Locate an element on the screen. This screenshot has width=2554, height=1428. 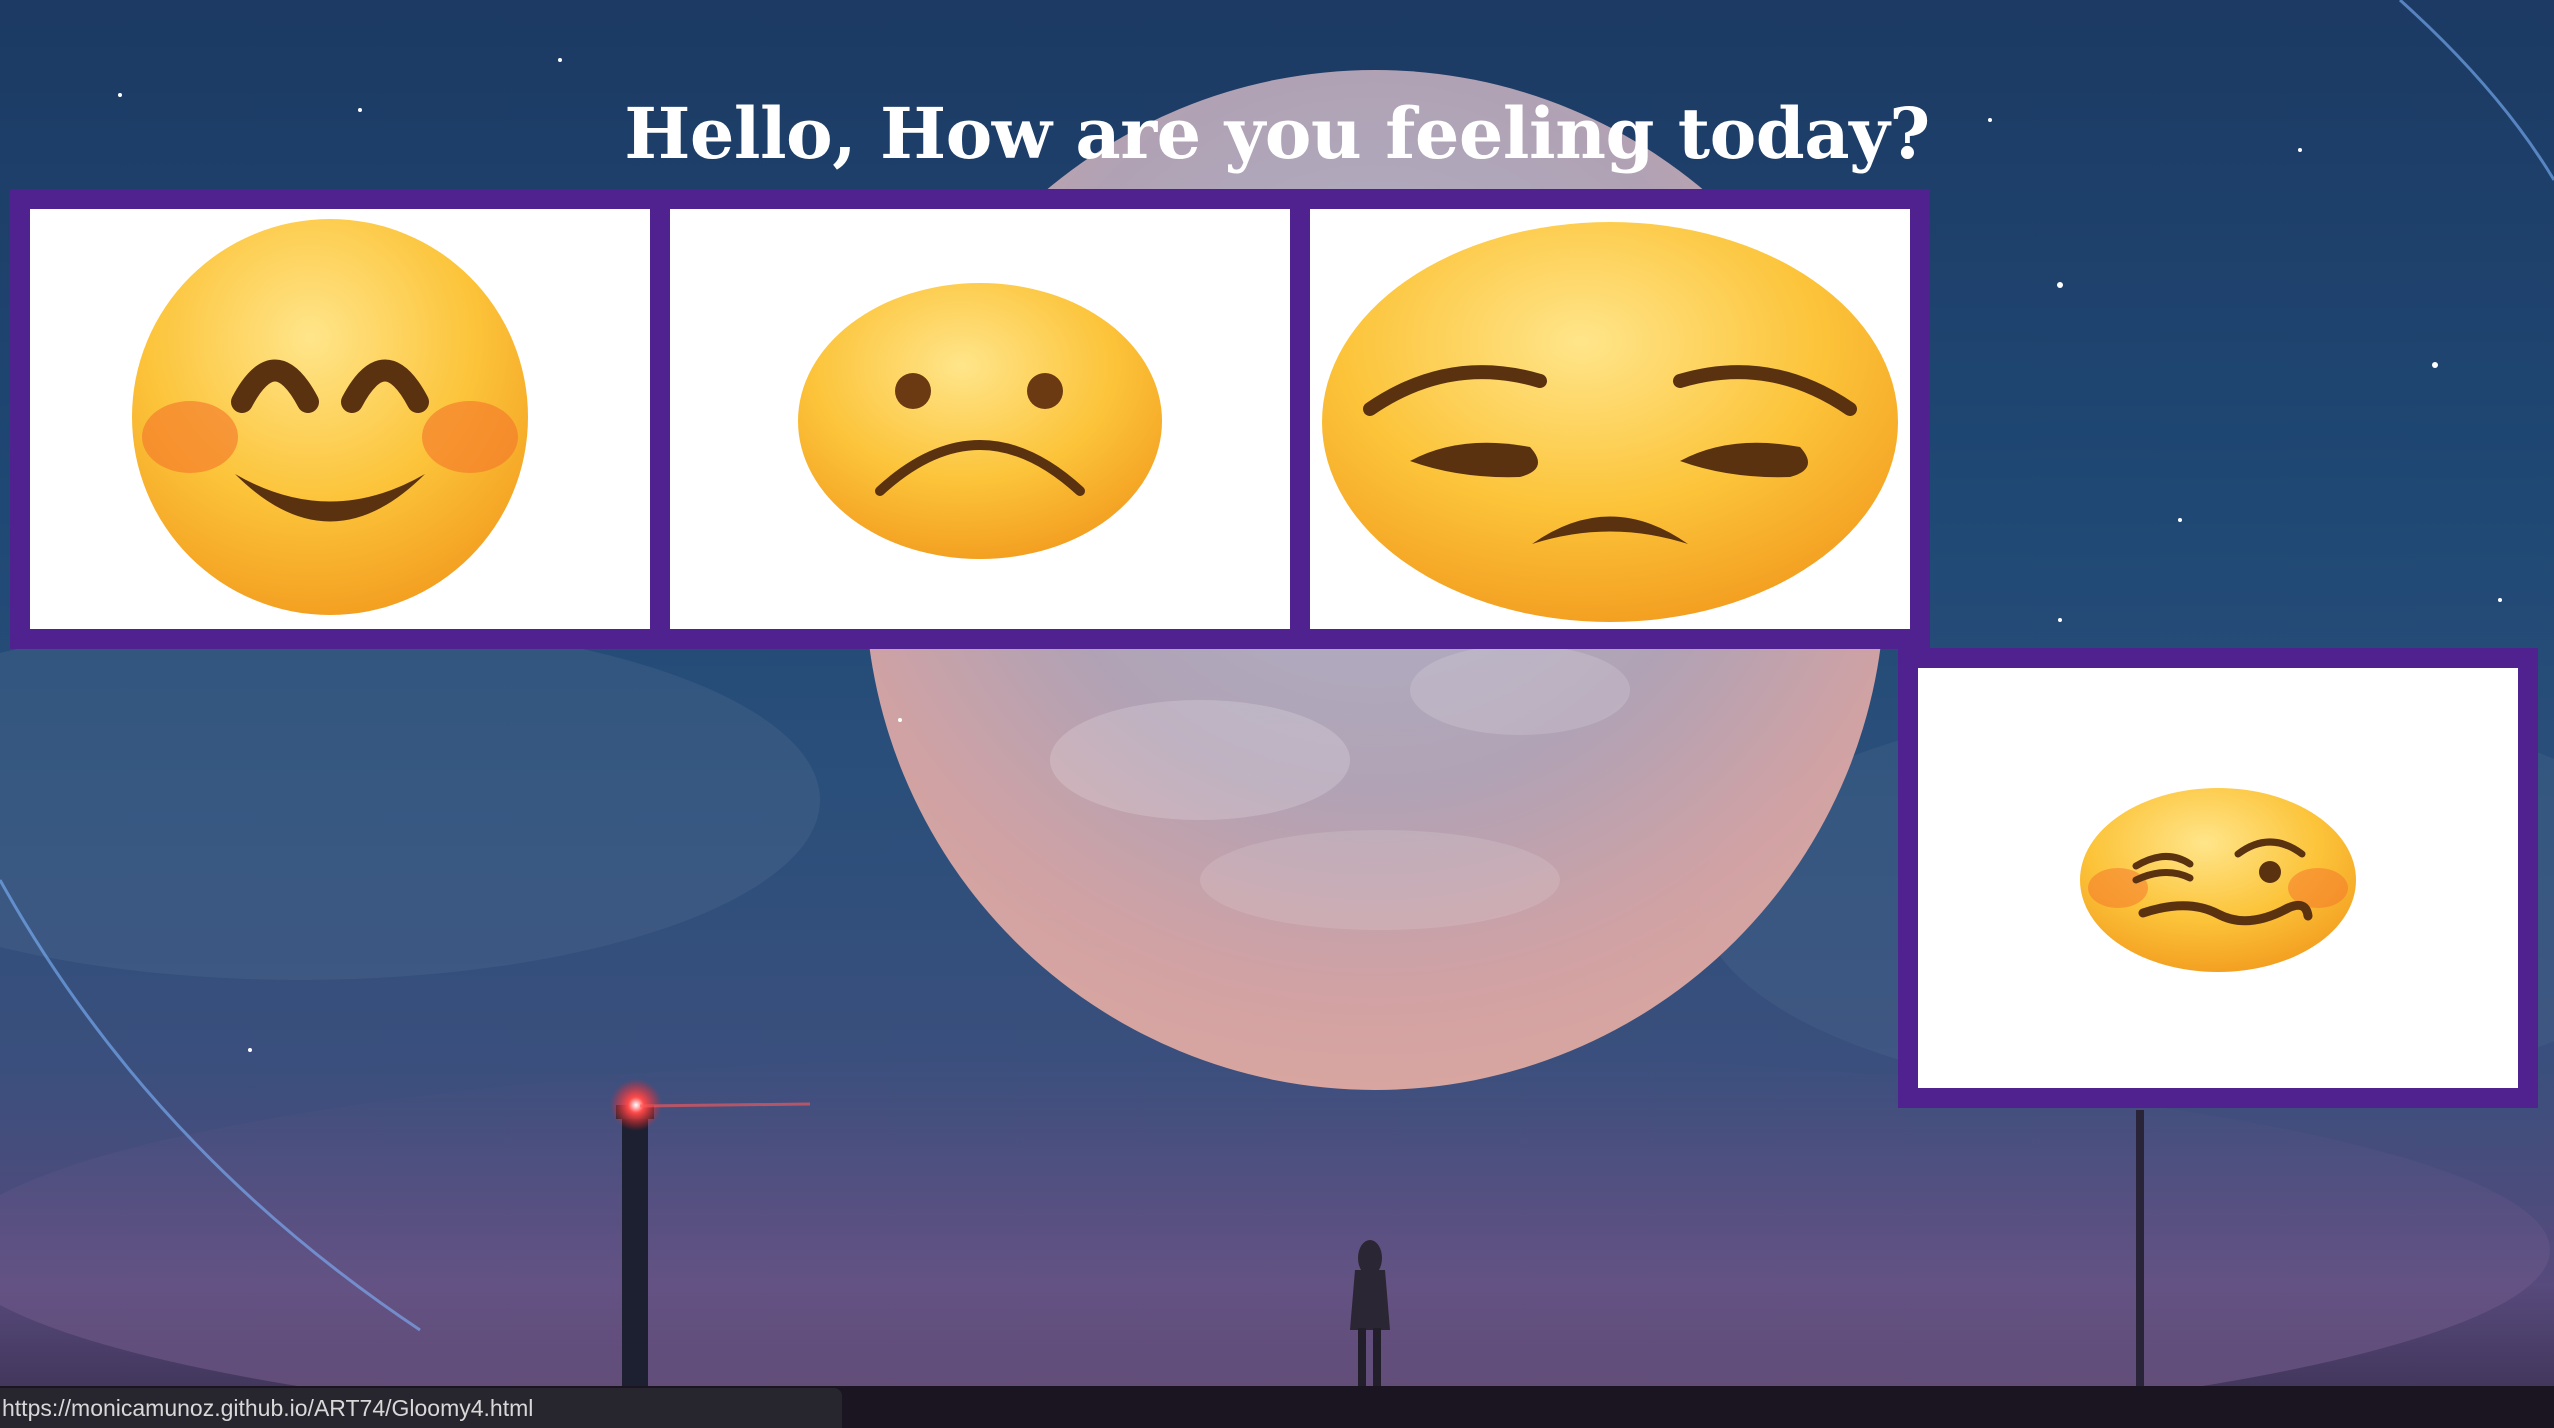
woozy-face-icon is located at coordinates (2218, 880).